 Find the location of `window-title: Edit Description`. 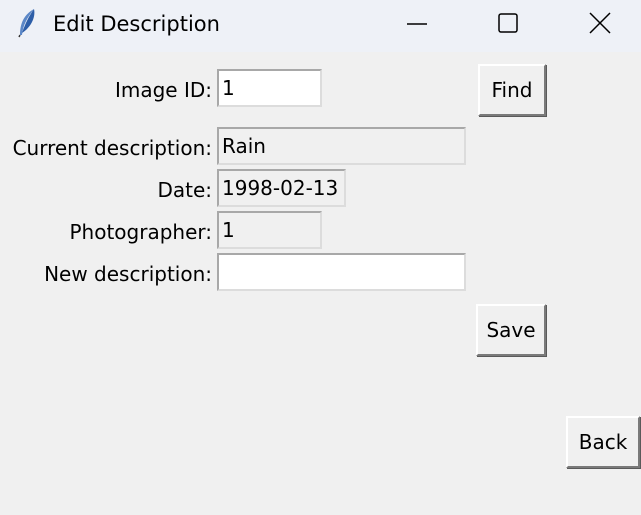

window-title: Edit Description is located at coordinates (136, 24).